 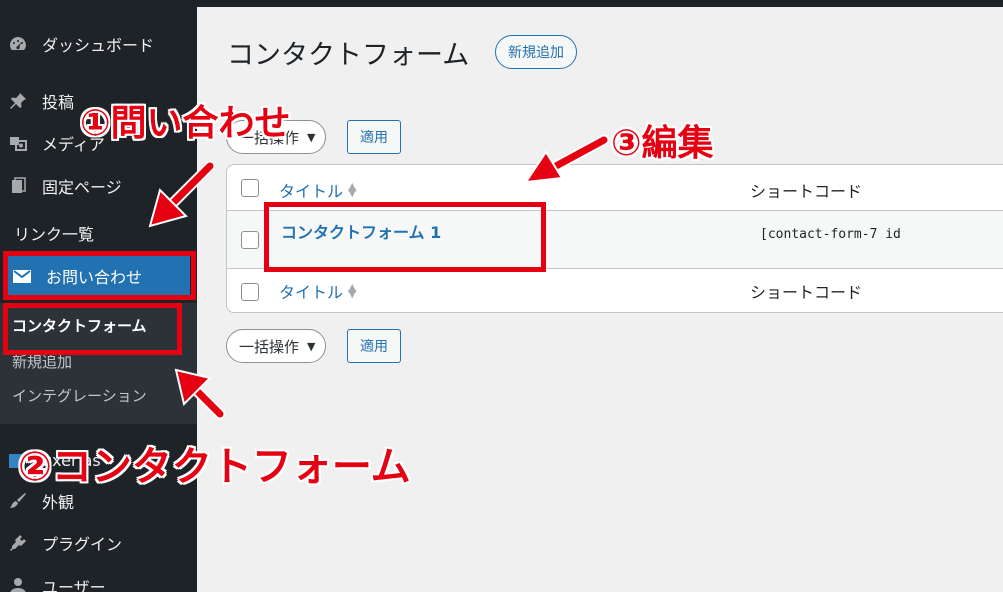 I want to click on page-icon, so click(x=18, y=186).